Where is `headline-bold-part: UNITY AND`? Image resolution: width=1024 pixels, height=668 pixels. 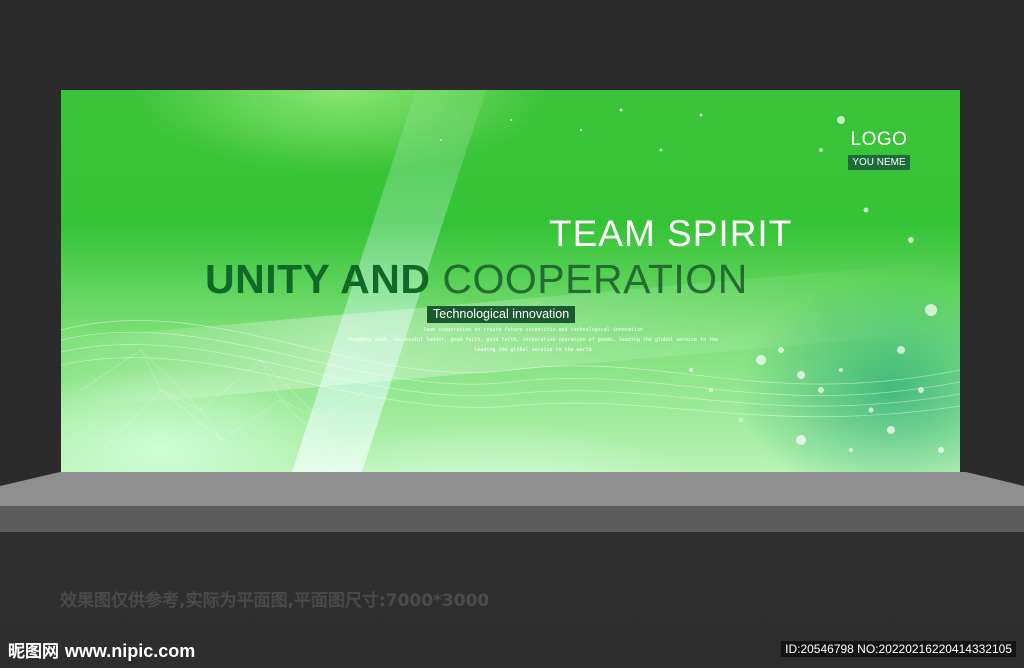 headline-bold-part: UNITY AND is located at coordinates (318, 279).